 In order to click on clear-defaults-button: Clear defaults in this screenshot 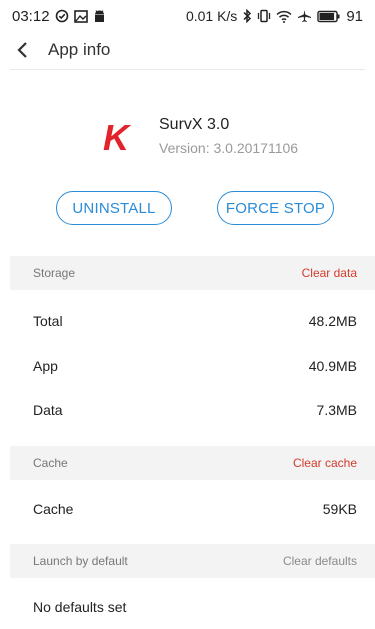, I will do `click(320, 561)`.